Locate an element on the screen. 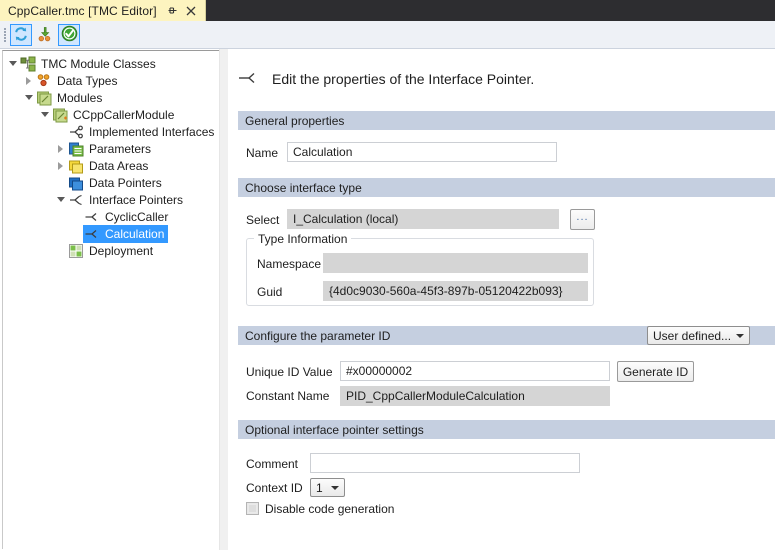  interface-select-value: I_Calculation (local) is located at coordinates (346, 219).